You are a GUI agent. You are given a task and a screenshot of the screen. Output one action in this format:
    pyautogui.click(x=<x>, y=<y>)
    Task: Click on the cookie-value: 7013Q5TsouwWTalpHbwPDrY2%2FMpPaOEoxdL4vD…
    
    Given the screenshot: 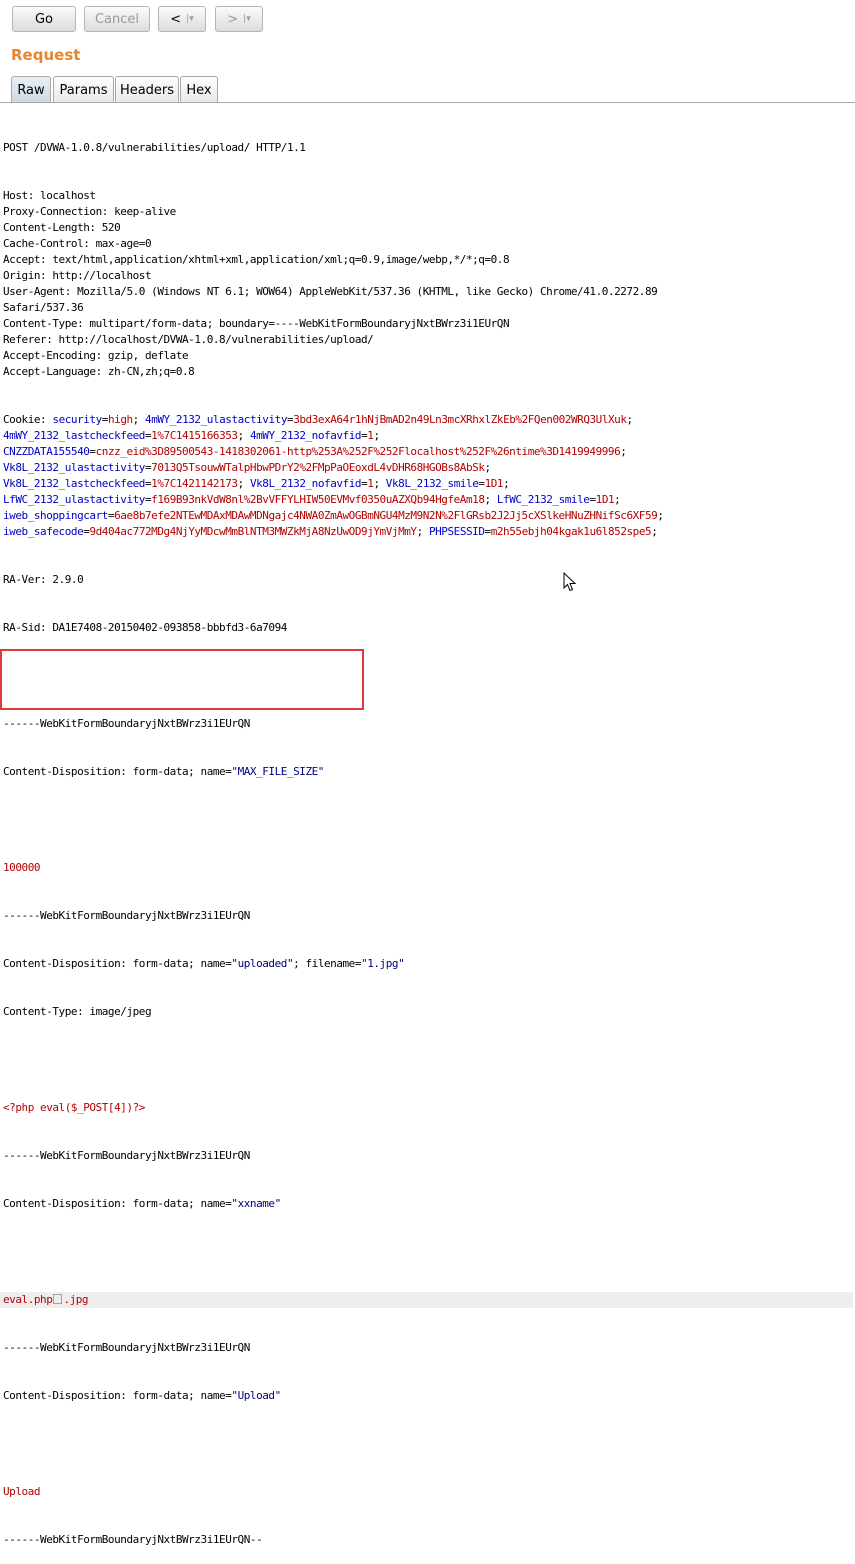 What is the action you would take?
    pyautogui.click(x=318, y=467)
    